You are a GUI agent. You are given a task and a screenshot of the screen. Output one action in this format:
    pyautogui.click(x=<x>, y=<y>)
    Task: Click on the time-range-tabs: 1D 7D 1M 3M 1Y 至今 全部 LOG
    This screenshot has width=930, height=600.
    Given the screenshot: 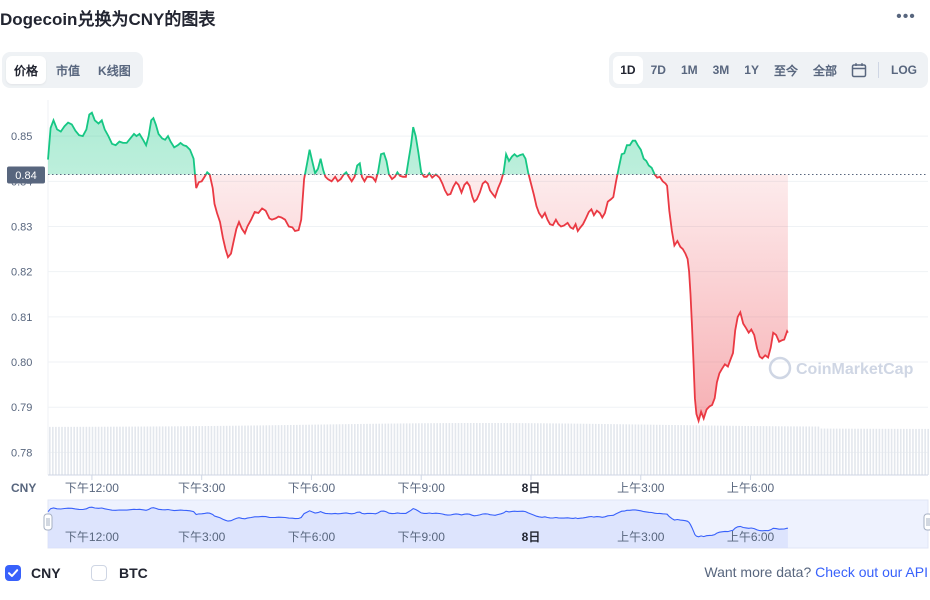 What is the action you would take?
    pyautogui.click(x=768, y=70)
    